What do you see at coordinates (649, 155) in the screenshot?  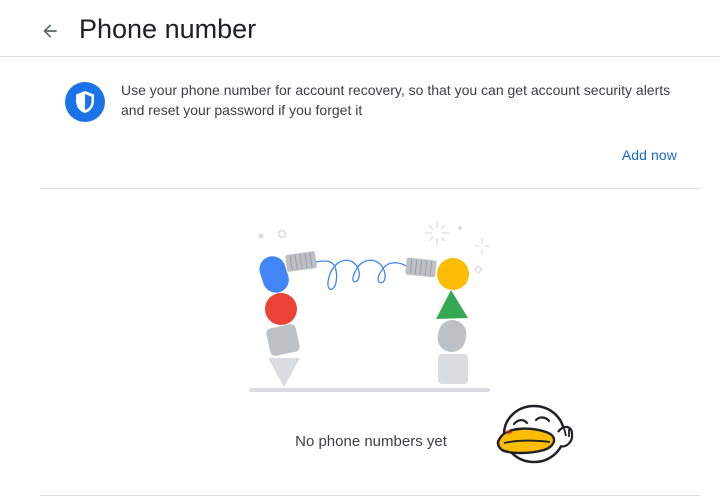 I see `add-now-link: Add now` at bounding box center [649, 155].